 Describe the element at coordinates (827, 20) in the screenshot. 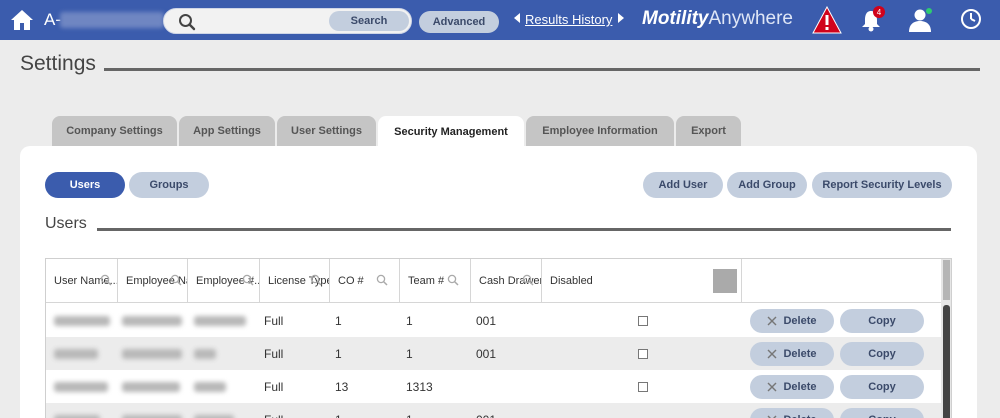

I see `alert-icon` at that location.